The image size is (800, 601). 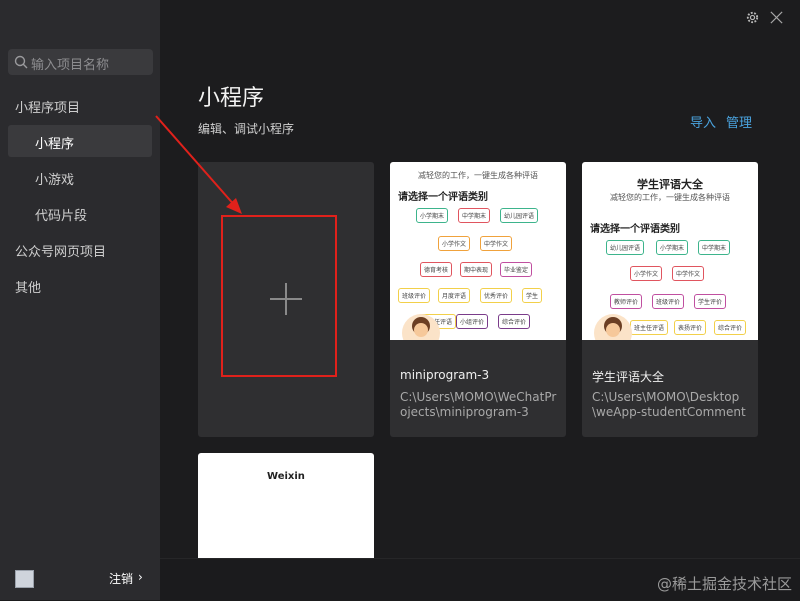 What do you see at coordinates (496, 295) in the screenshot?
I see `thumb-tag: 优秀评价` at bounding box center [496, 295].